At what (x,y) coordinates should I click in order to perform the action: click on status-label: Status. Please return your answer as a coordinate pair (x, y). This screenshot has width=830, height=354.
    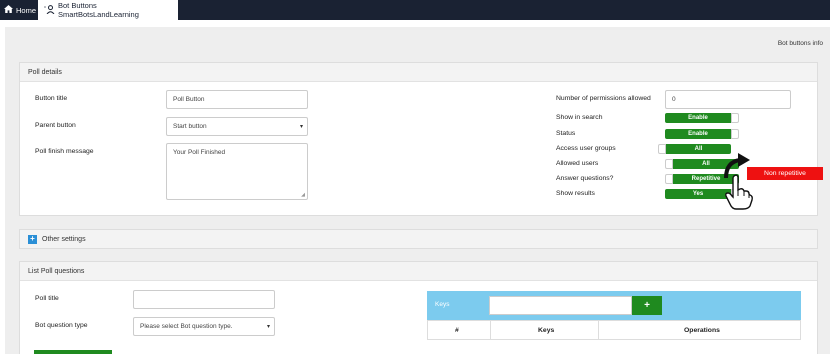
    Looking at the image, I should click on (566, 133).